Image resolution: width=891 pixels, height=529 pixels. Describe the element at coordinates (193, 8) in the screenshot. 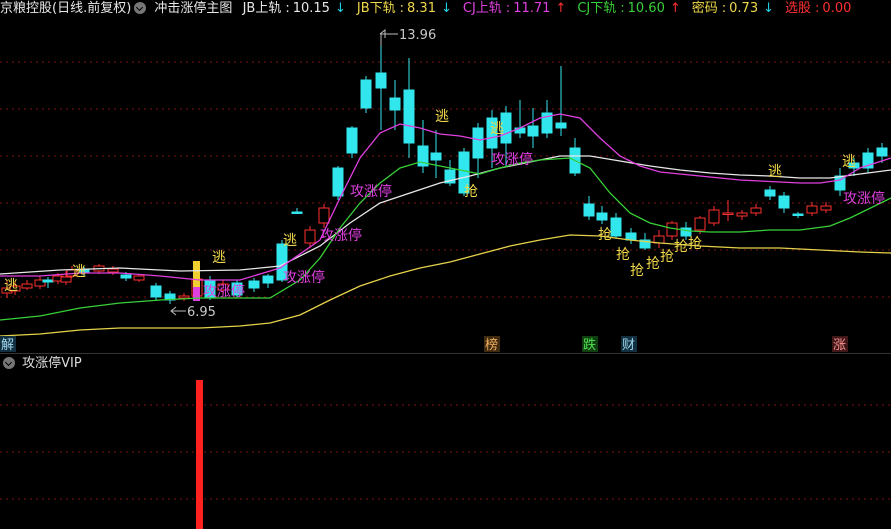

I see `main-indicator-name: 冲击涨停主图` at that location.